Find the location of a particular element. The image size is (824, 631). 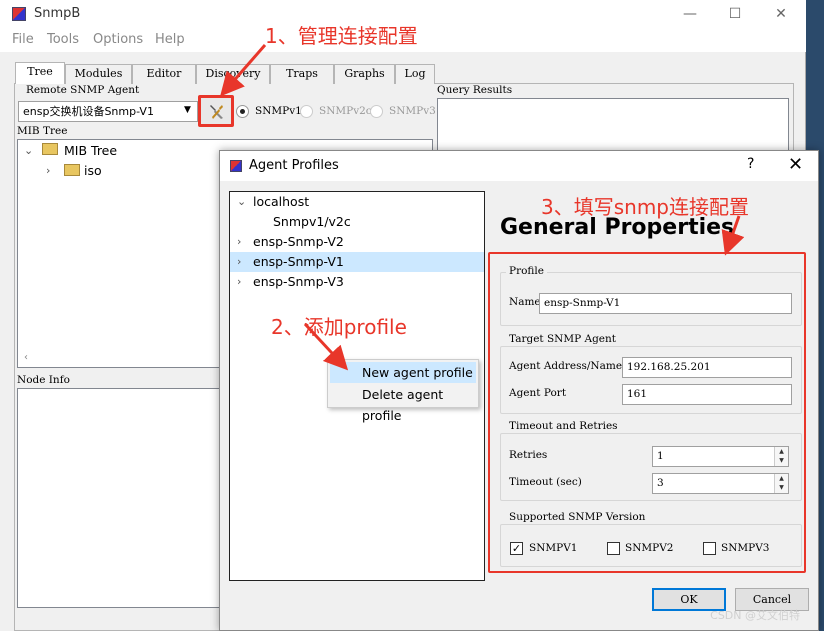

annotation-step2: 2、添加profile is located at coordinates (339, 327).